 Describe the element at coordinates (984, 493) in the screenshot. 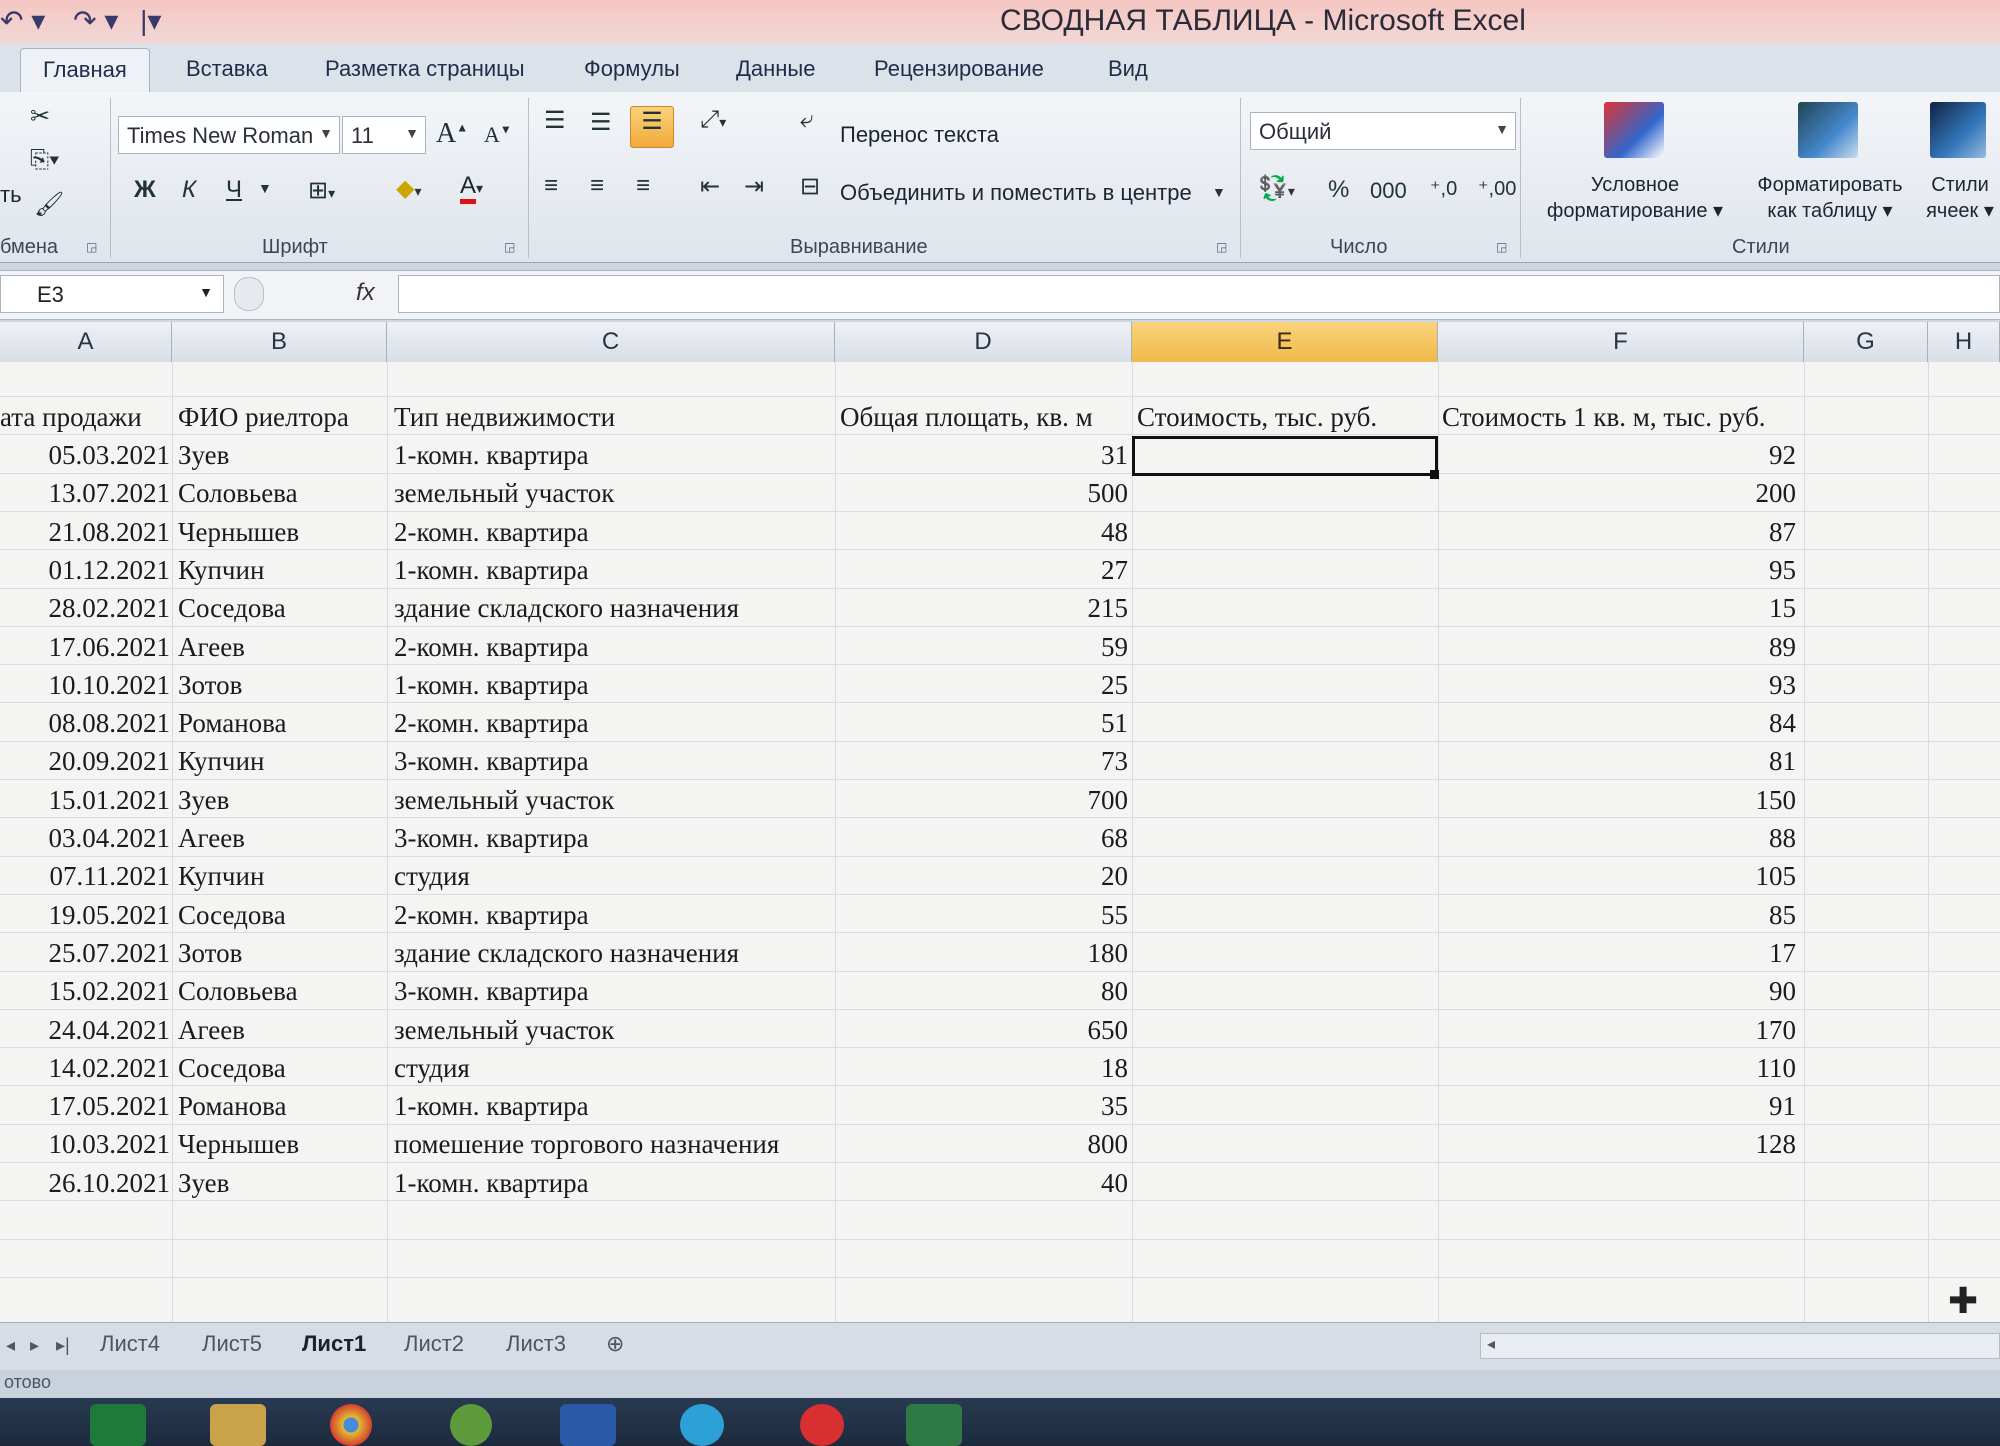

I see `cell-area: 500` at that location.